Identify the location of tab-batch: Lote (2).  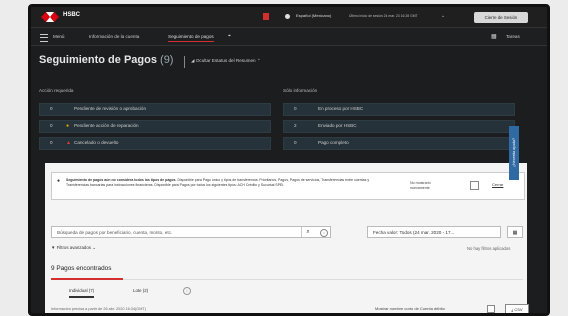
(140, 290).